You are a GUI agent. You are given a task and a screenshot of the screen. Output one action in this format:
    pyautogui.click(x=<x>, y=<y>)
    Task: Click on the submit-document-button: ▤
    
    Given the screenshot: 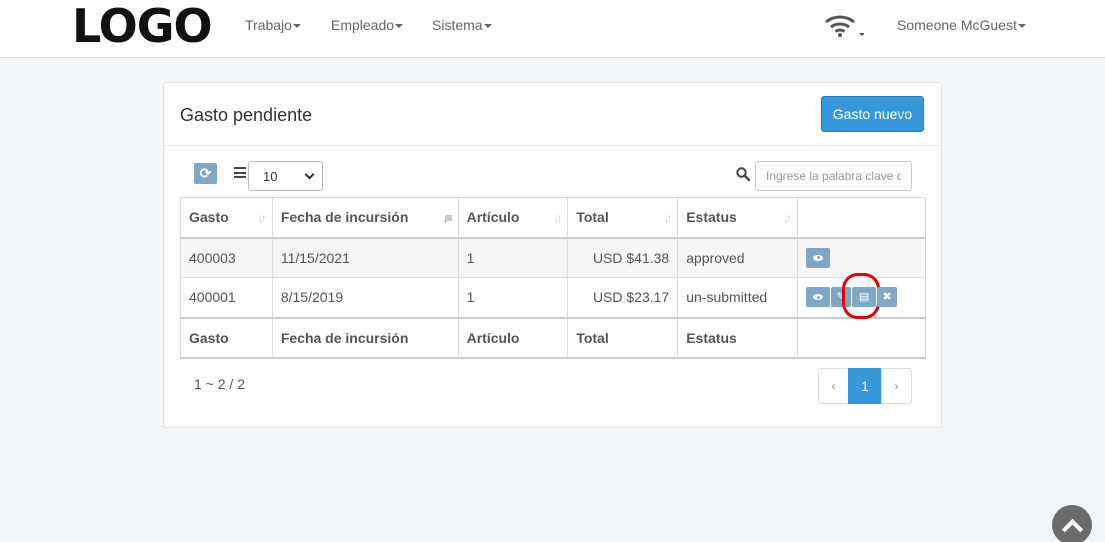 What is the action you would take?
    pyautogui.click(x=861, y=296)
    